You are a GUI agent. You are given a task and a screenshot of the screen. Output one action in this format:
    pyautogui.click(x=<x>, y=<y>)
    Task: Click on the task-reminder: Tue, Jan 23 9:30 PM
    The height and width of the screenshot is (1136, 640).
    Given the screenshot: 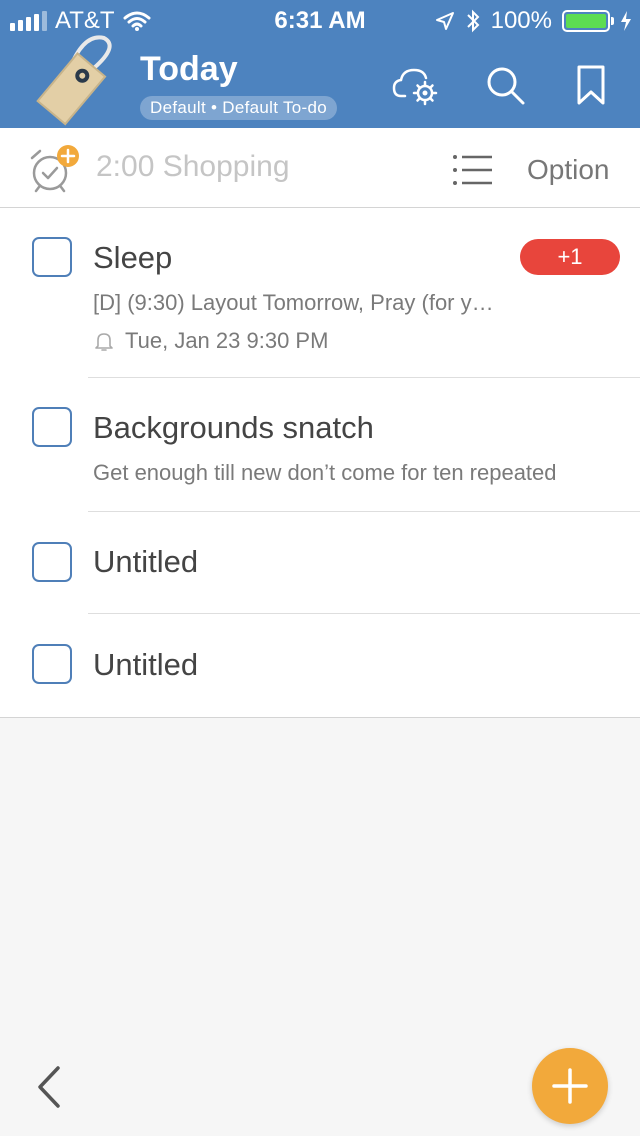 What is the action you would take?
    pyautogui.click(x=210, y=341)
    